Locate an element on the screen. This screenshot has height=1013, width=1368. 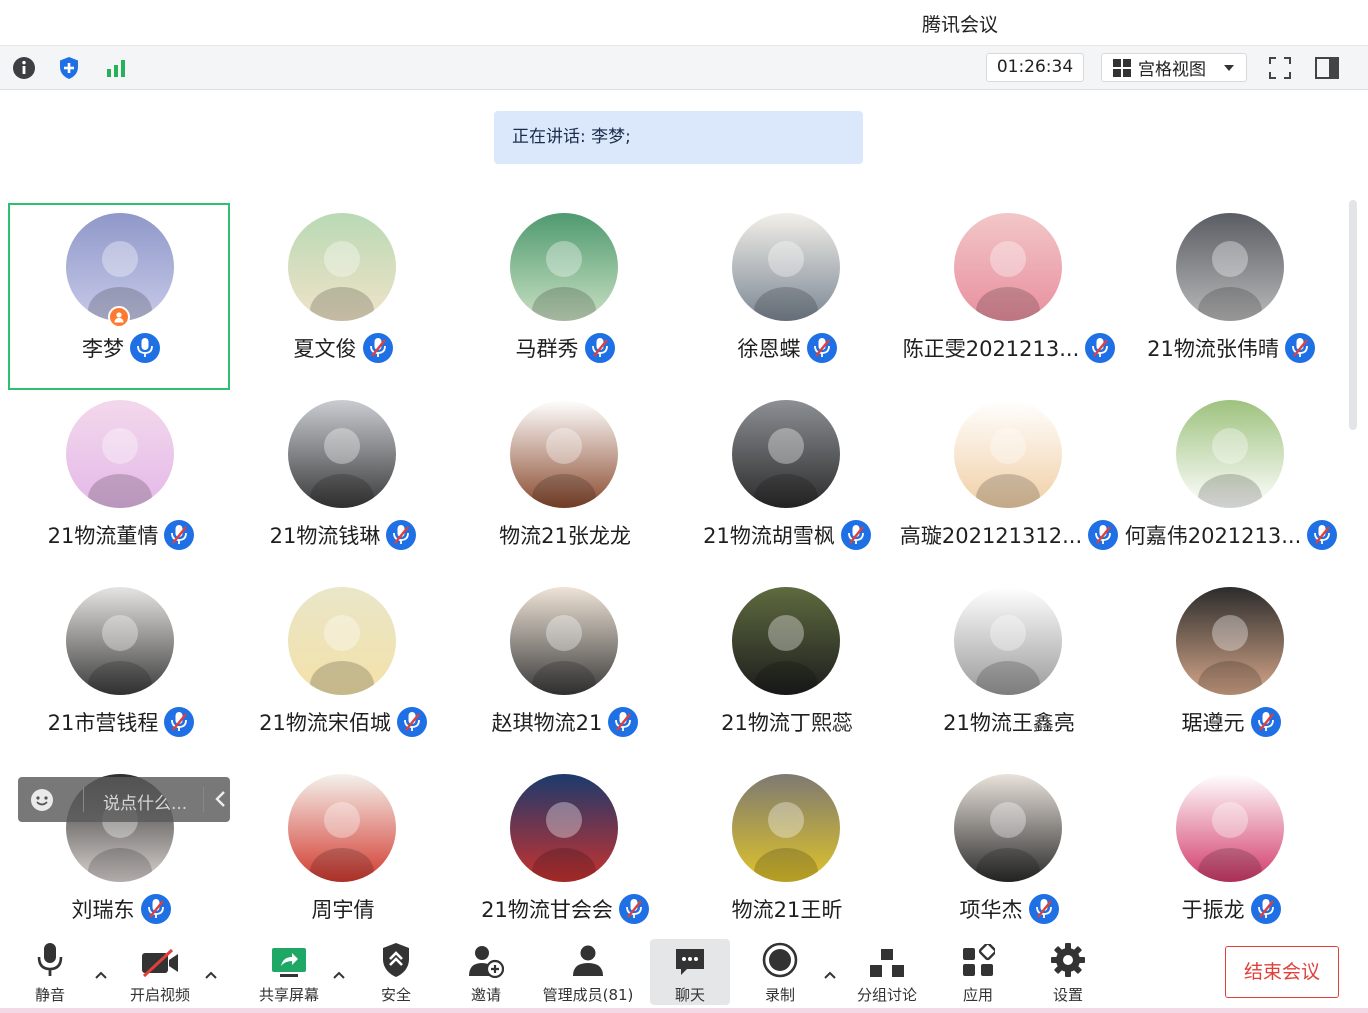
participant-tile: 于振龙 is located at coordinates (1231, 859).